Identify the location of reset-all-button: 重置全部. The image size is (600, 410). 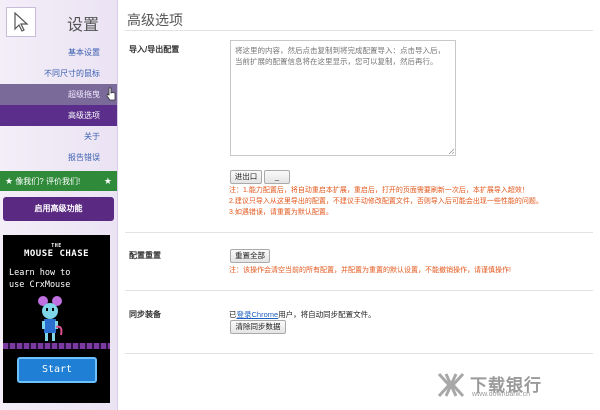
(250, 256).